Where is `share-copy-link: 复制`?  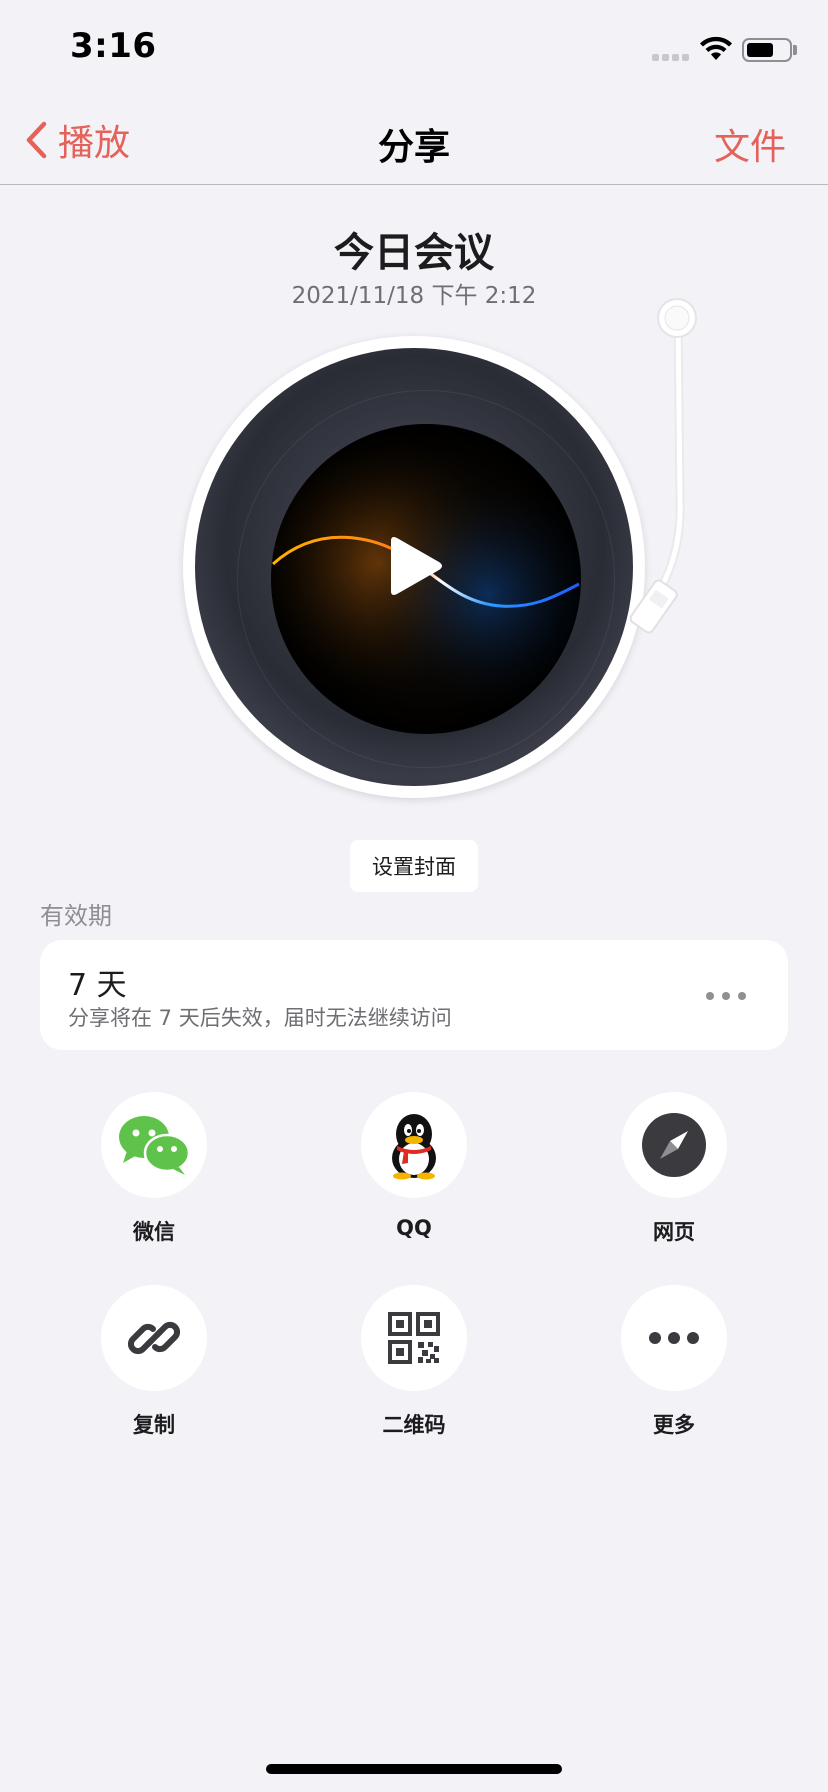
share-copy-link: 复制 is located at coordinates (154, 1365).